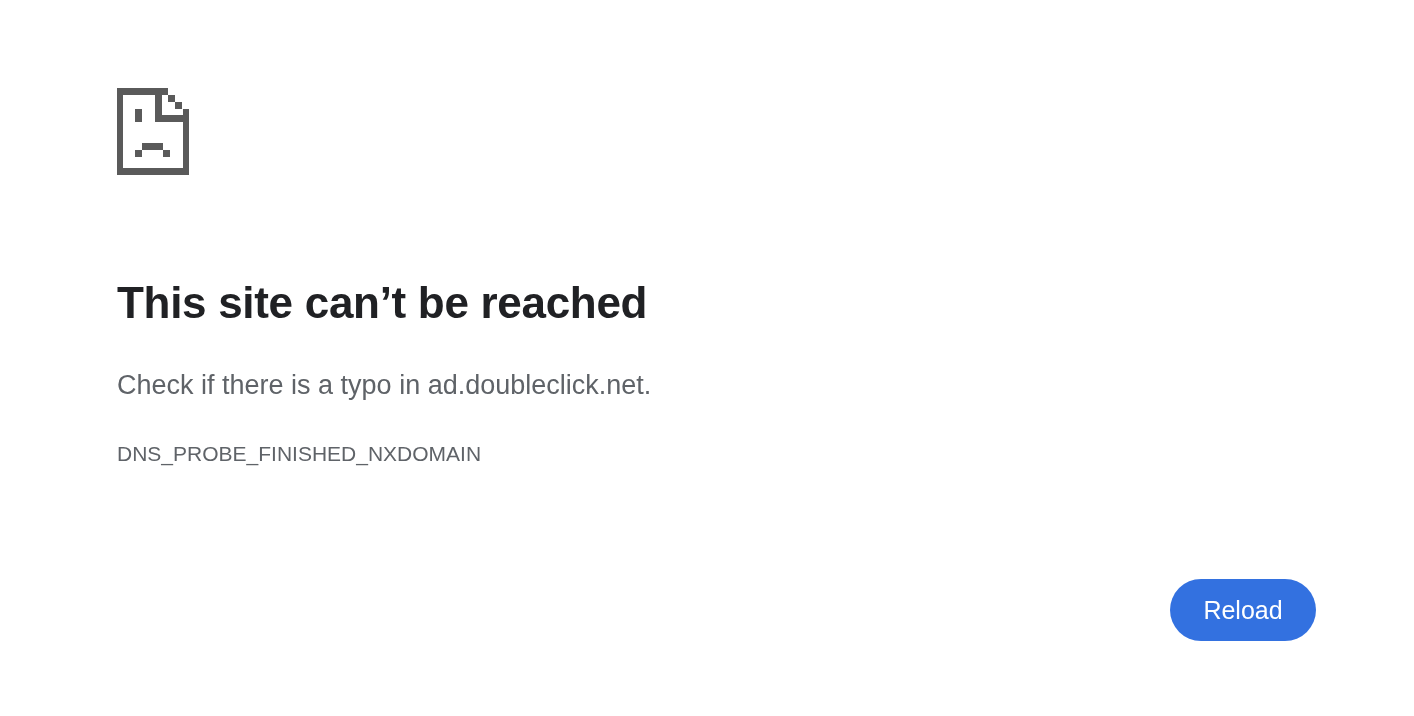  What do you see at coordinates (384, 385) in the screenshot?
I see `error-message: Check if there is a typo in ad.doubleclick.net.` at bounding box center [384, 385].